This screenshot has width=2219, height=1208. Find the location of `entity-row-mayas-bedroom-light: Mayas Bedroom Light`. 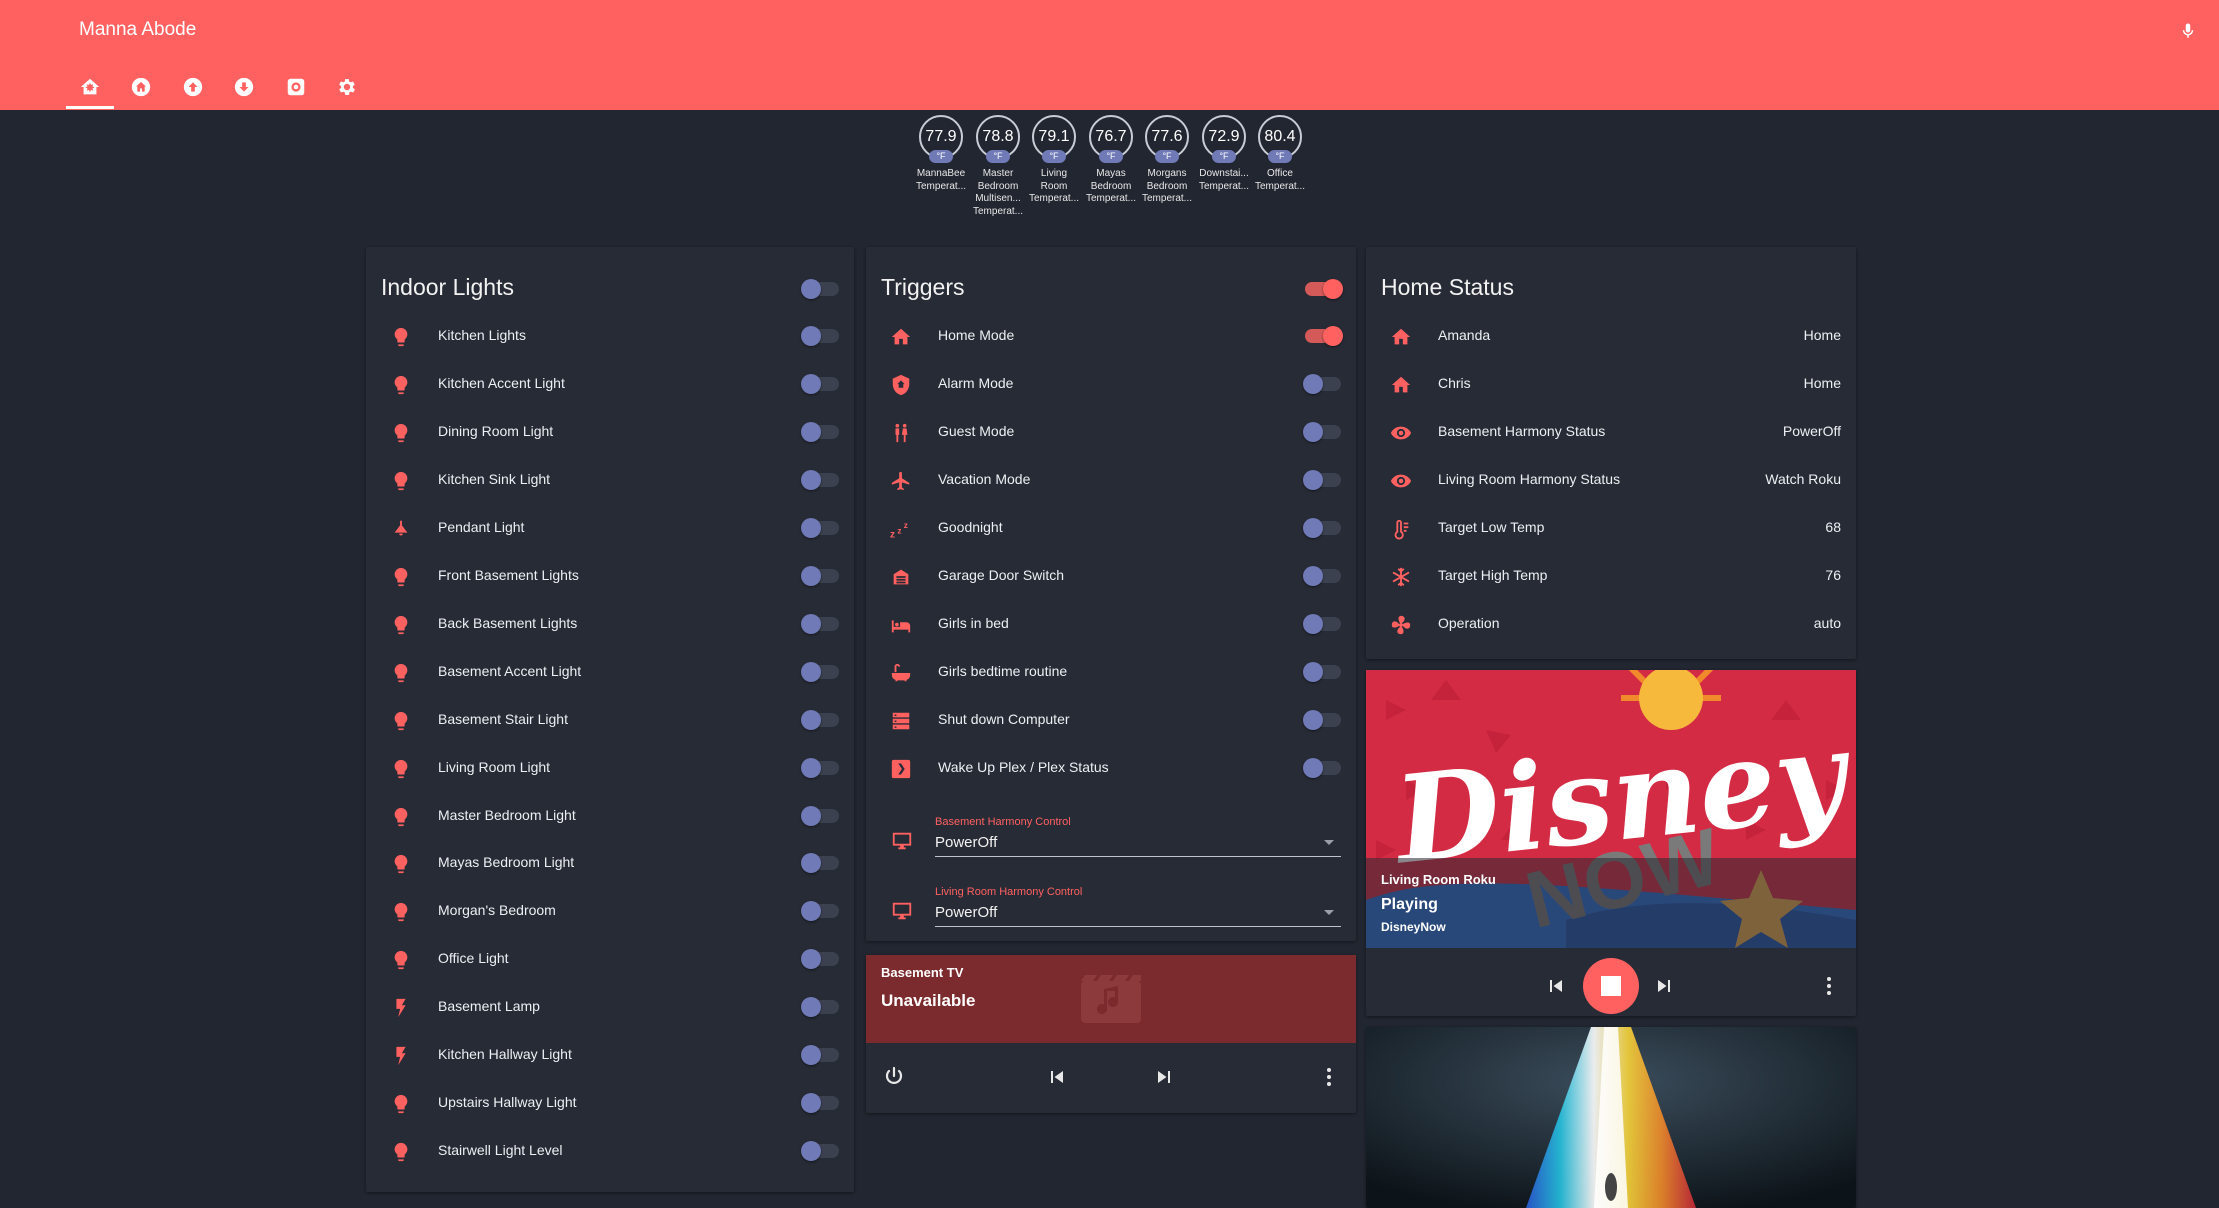

entity-row-mayas-bedroom-light: Mayas Bedroom Light is located at coordinates (610, 863).